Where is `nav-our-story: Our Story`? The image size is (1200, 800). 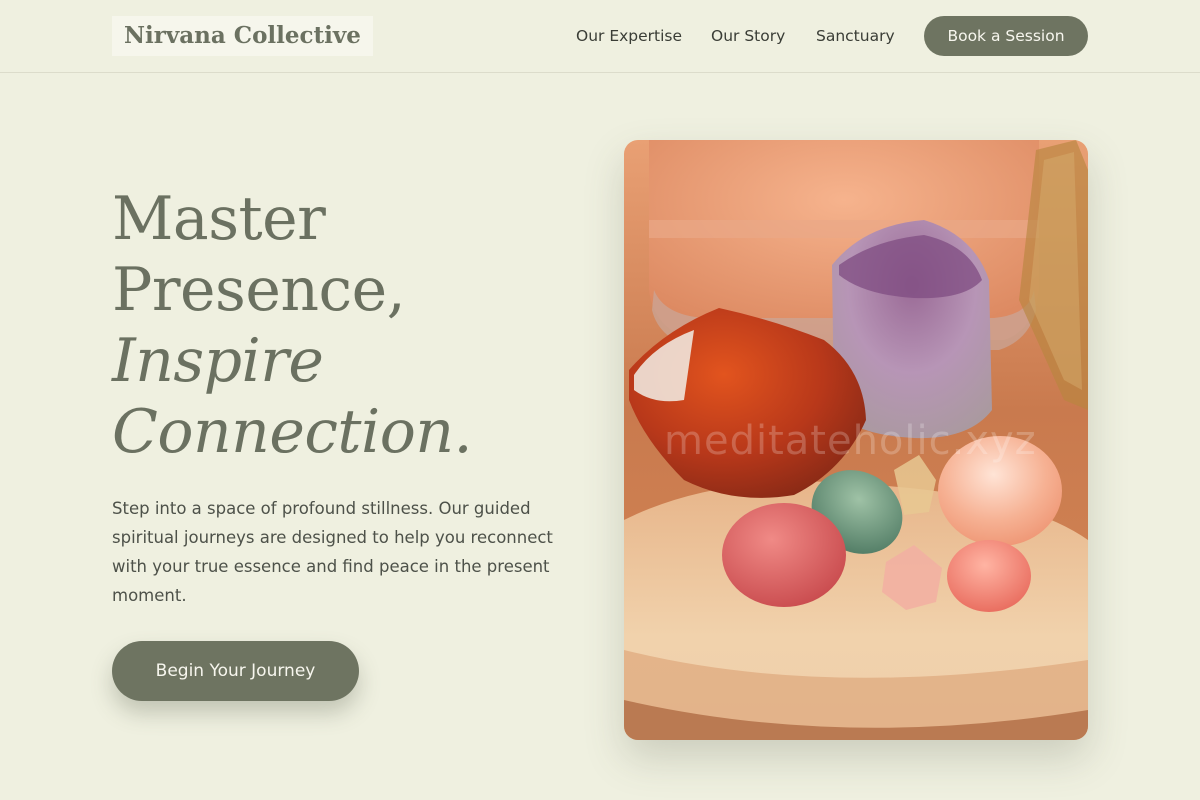 nav-our-story: Our Story is located at coordinates (748, 36).